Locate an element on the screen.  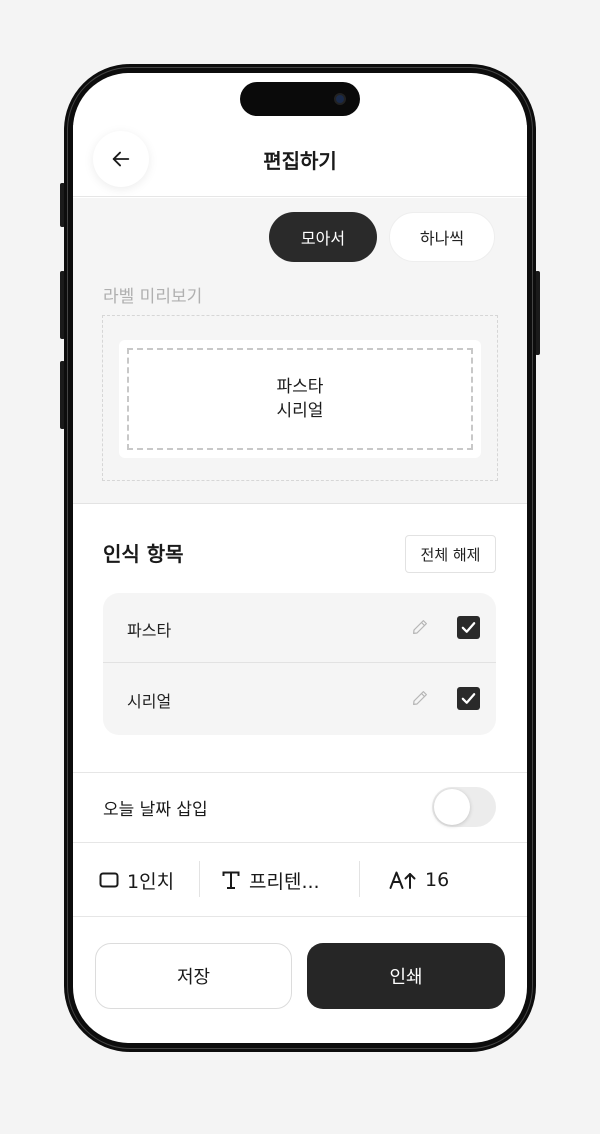
page-title: 편집하기 is located at coordinates (300, 161).